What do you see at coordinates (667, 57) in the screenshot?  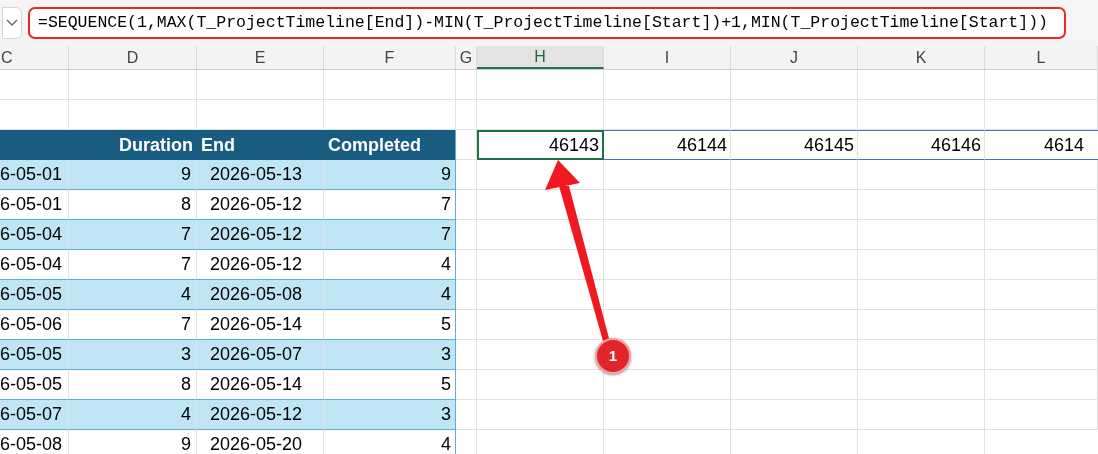 I see `column-header: I` at bounding box center [667, 57].